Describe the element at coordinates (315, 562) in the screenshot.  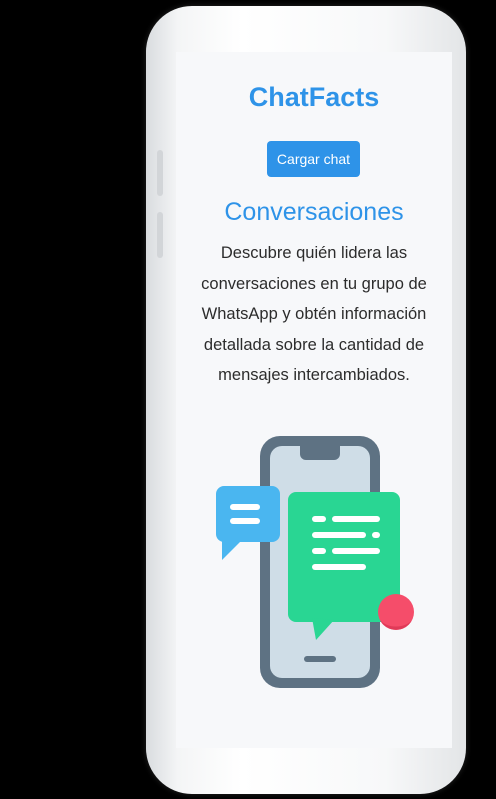
I see `chat-phone-illustration` at that location.